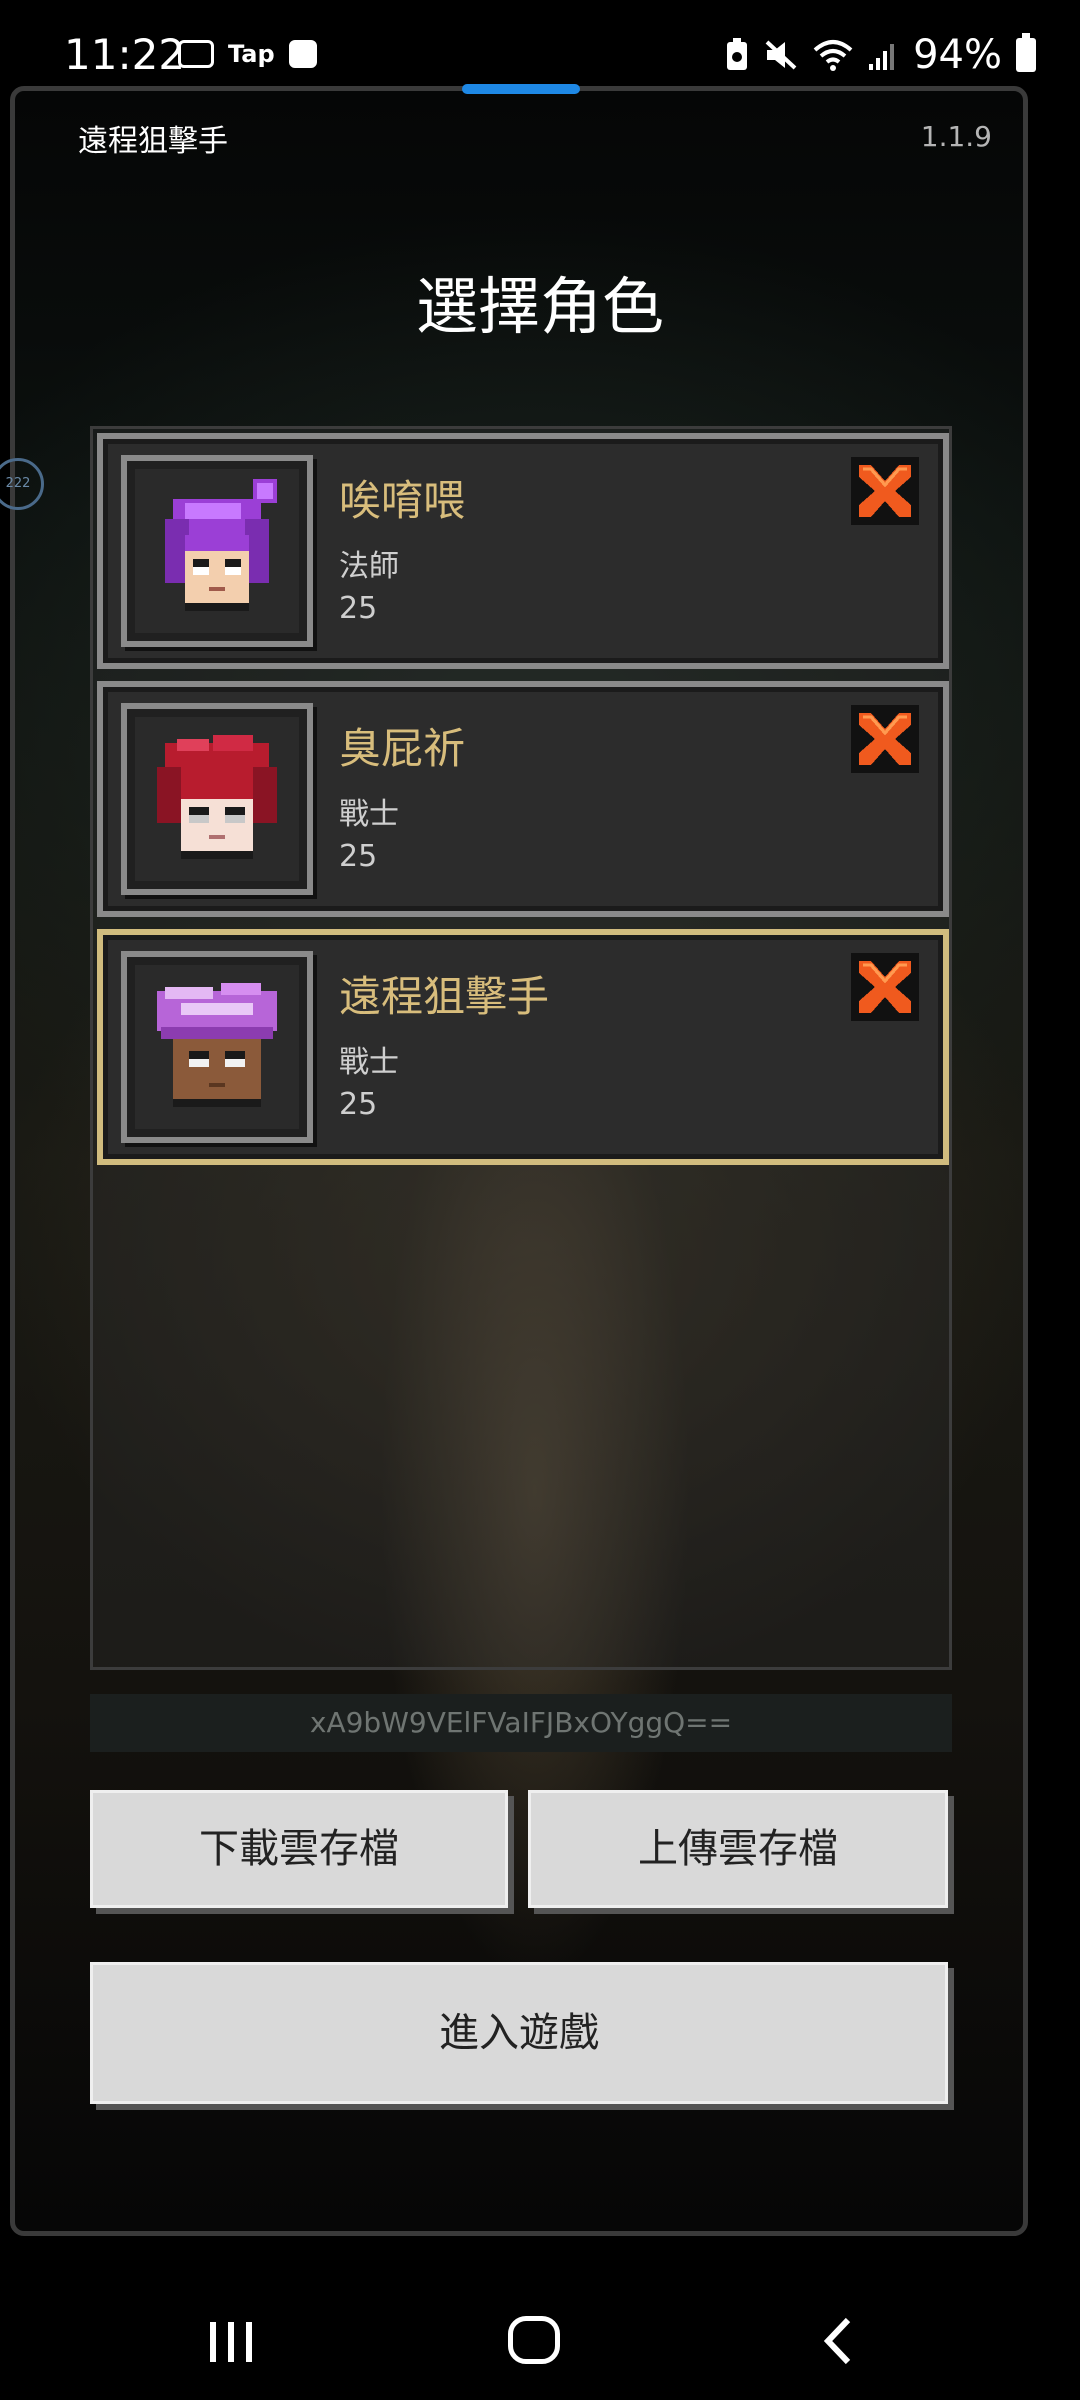  What do you see at coordinates (534, 2340) in the screenshot?
I see `home-icon` at bounding box center [534, 2340].